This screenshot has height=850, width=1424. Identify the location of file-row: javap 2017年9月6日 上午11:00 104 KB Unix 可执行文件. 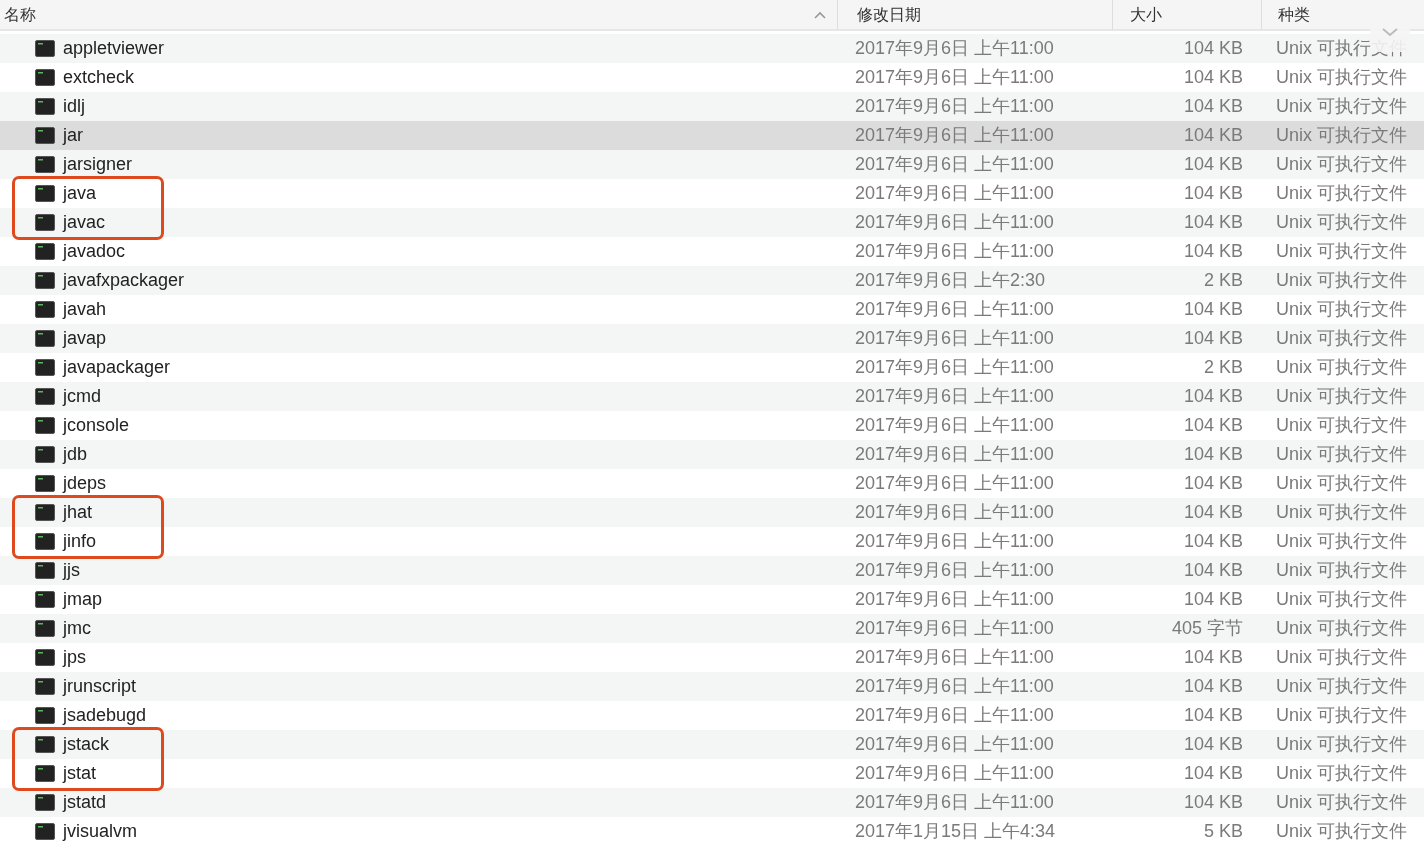
(712, 338).